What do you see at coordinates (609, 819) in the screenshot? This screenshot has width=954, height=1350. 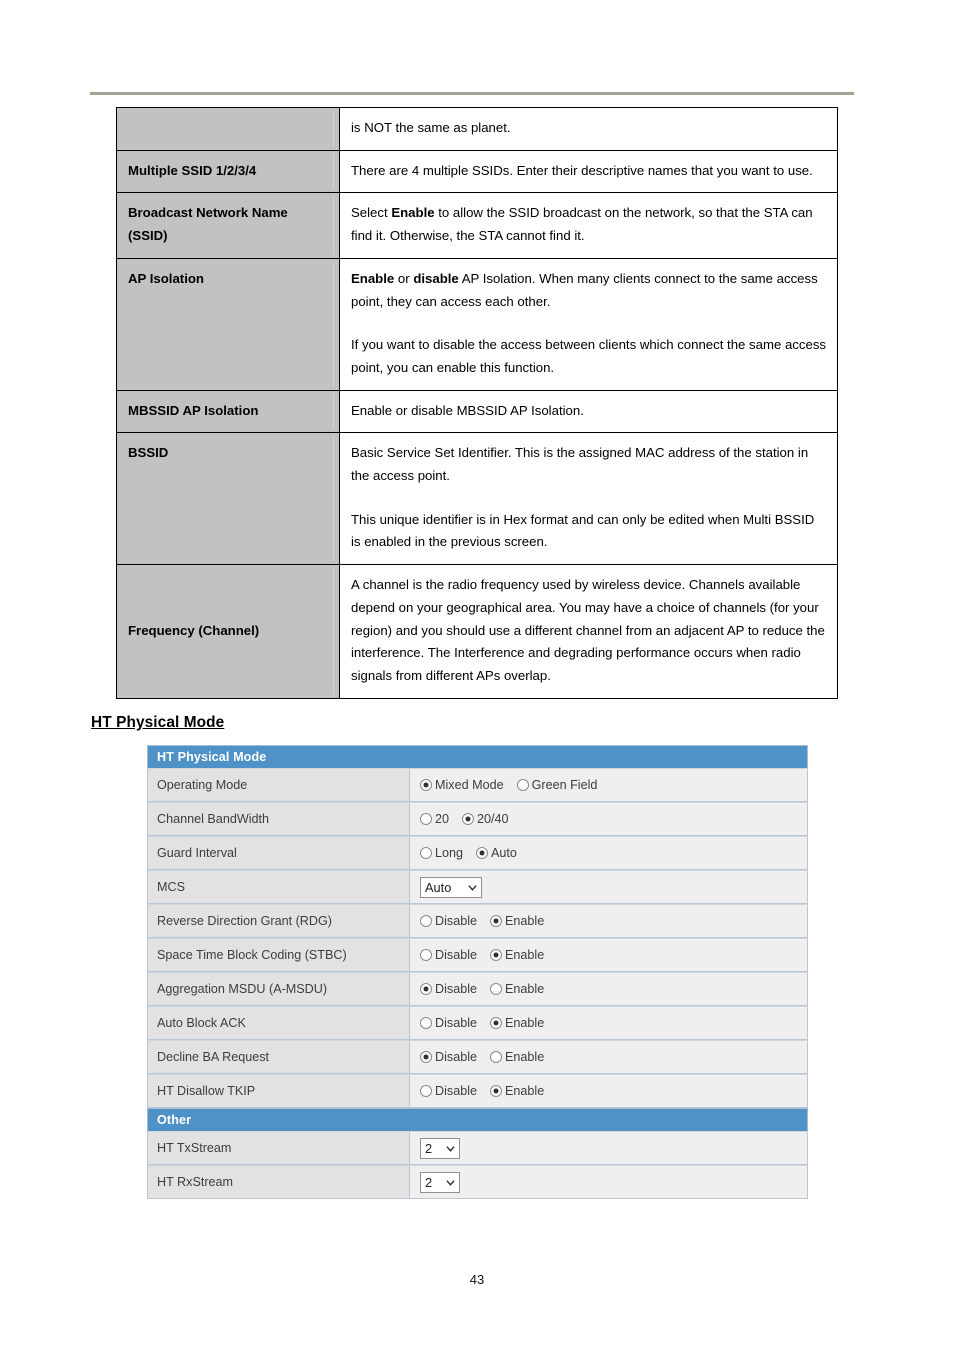 I see `setting-value: 20 20/40` at bounding box center [609, 819].